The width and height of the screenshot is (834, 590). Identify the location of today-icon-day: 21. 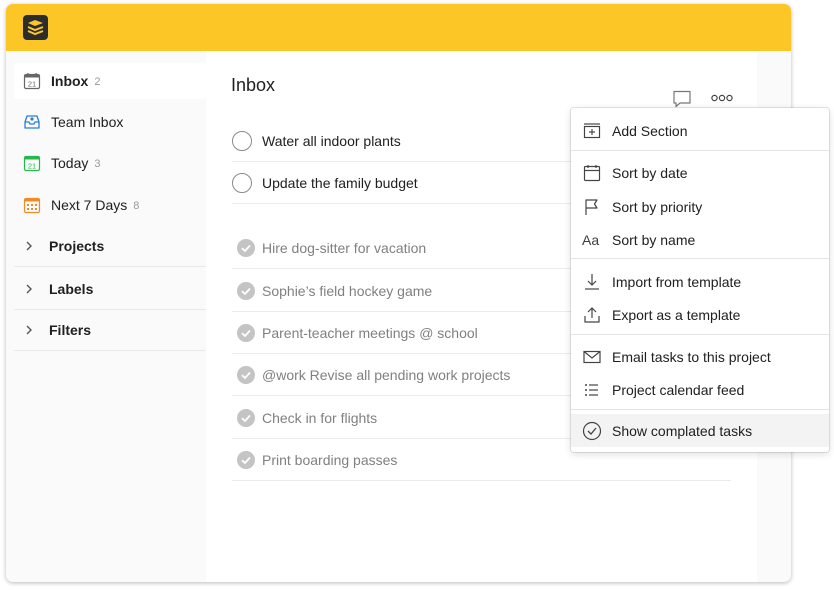
(32, 166).